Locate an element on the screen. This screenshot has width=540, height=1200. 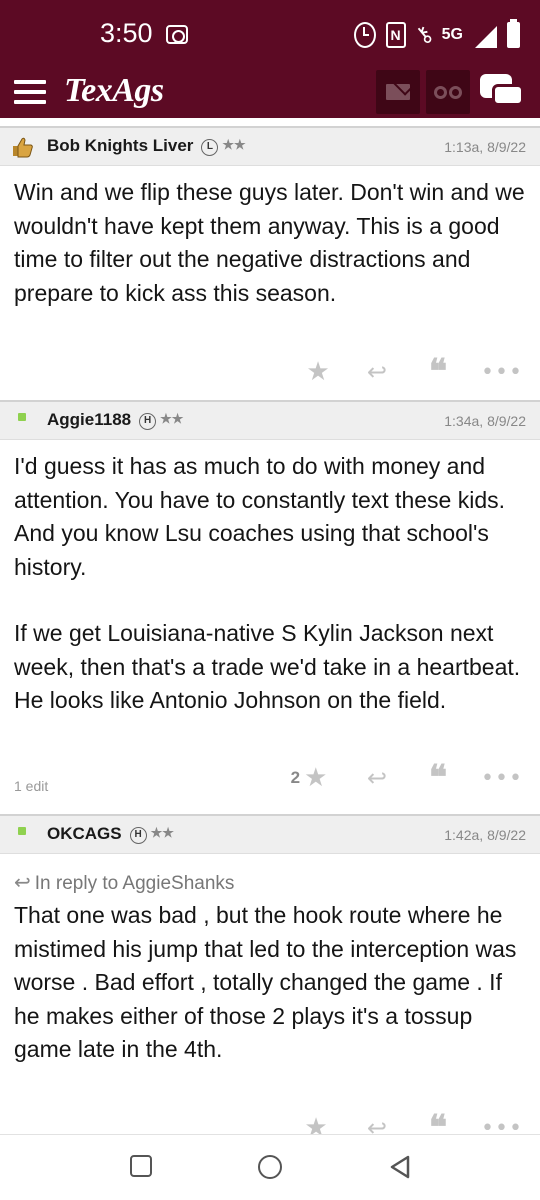
post-time: 1:42a, 8/9/22 is located at coordinates (485, 835).